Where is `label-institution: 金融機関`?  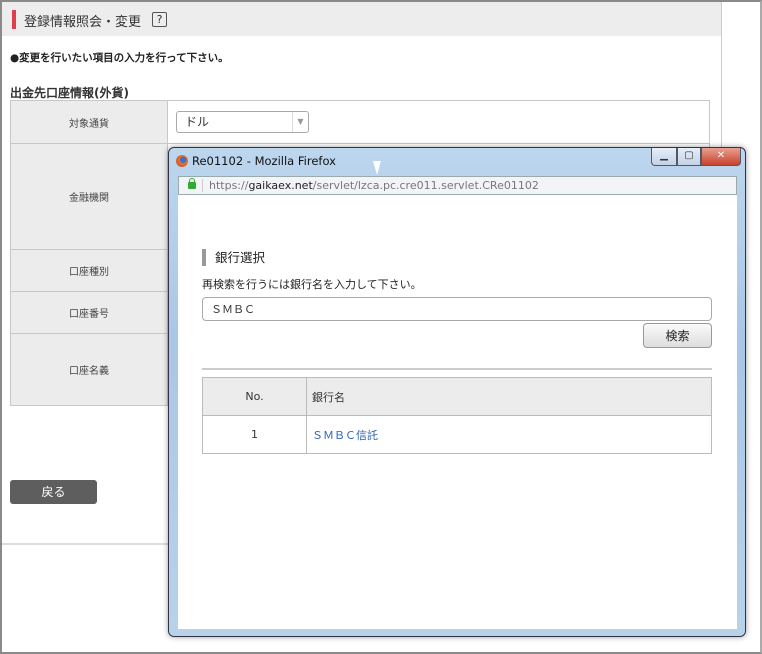 label-institution: 金融機関 is located at coordinates (89, 196).